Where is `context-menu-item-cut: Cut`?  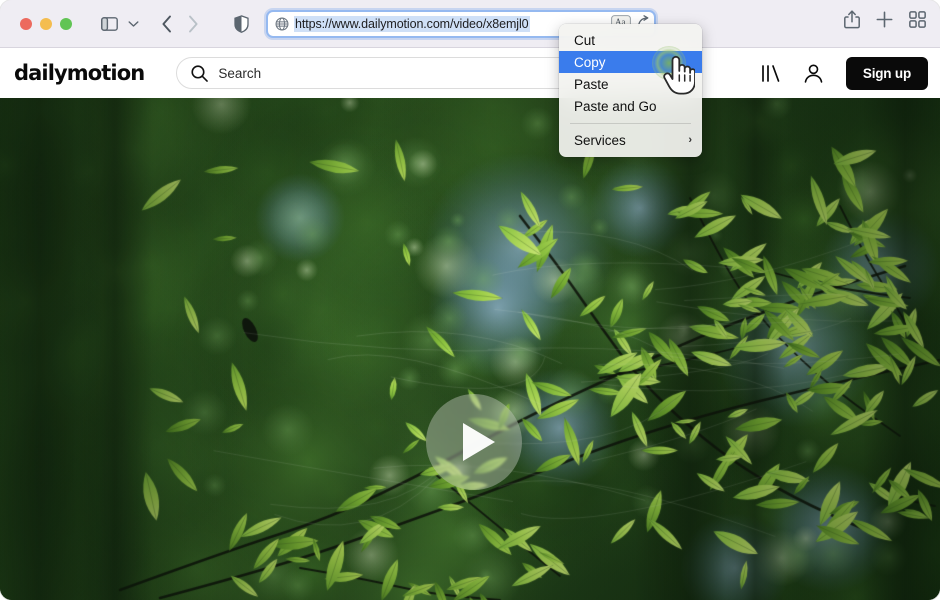
context-menu-item-cut: Cut is located at coordinates (630, 40).